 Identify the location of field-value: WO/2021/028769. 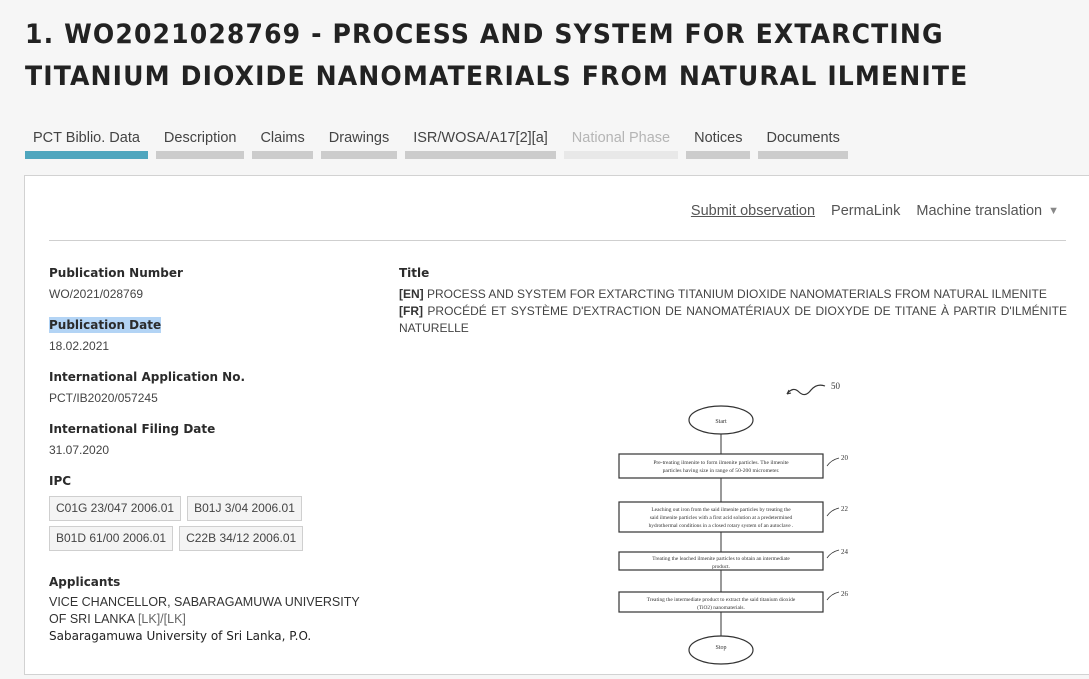
(96, 294).